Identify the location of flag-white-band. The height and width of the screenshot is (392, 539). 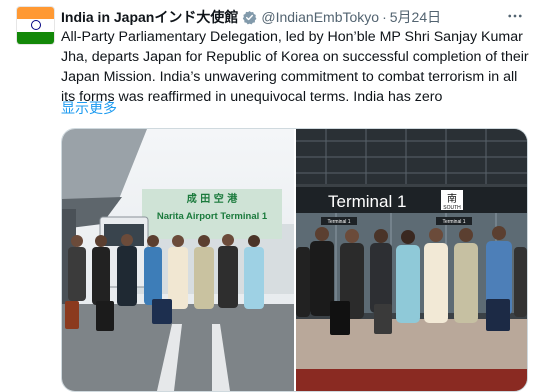
(35, 25).